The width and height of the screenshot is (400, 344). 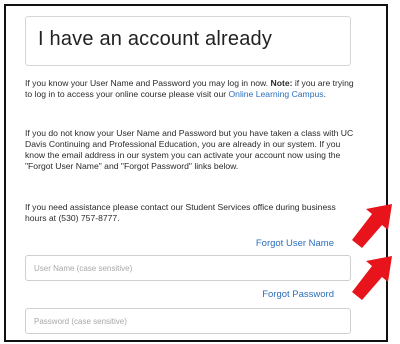 I want to click on password-input, so click(x=188, y=321).